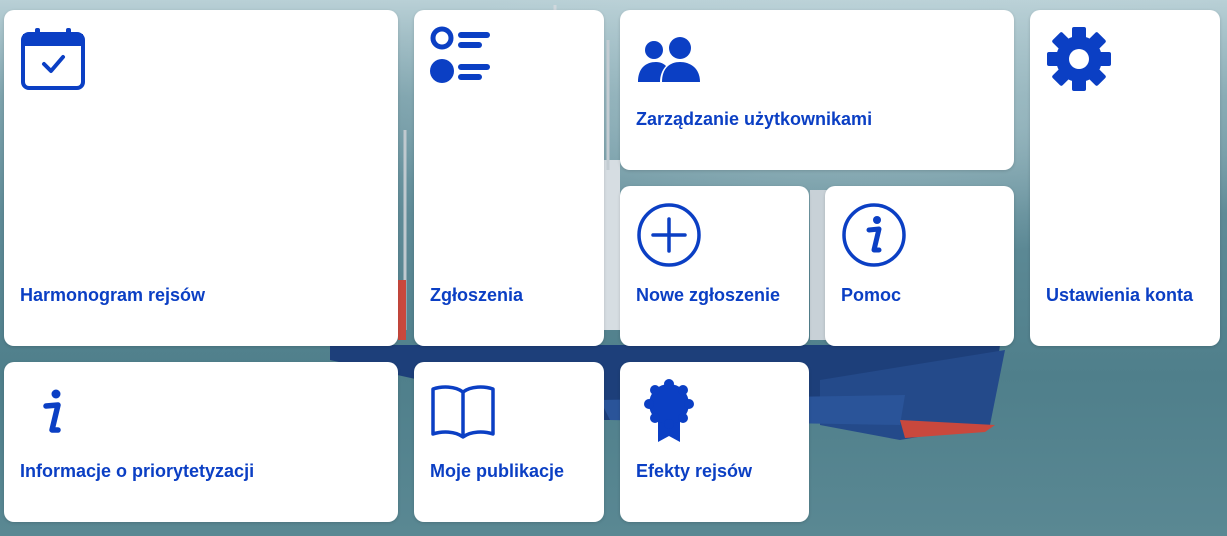 This screenshot has height=536, width=1227. Describe the element at coordinates (477, 295) in the screenshot. I see `tile-label: Zgłoszenia` at that location.